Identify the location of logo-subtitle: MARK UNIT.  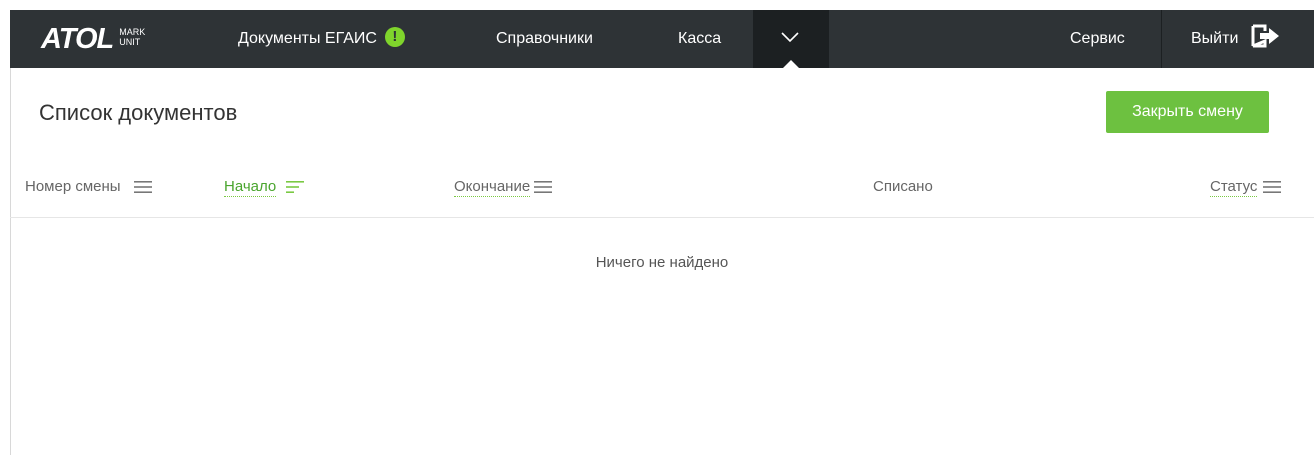
(132, 37).